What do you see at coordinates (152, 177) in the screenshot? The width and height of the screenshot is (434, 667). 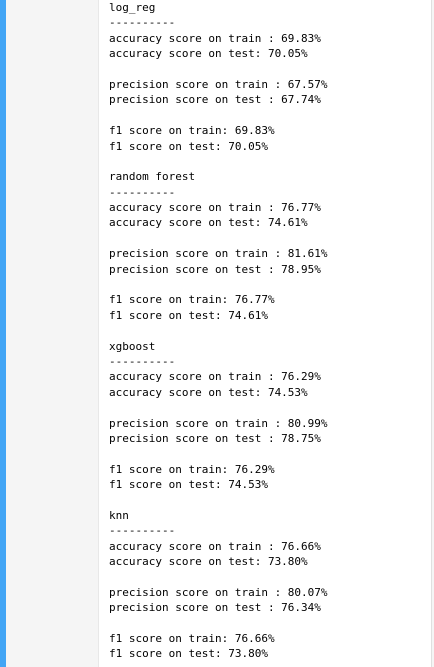 I see `model-name: random forest` at bounding box center [152, 177].